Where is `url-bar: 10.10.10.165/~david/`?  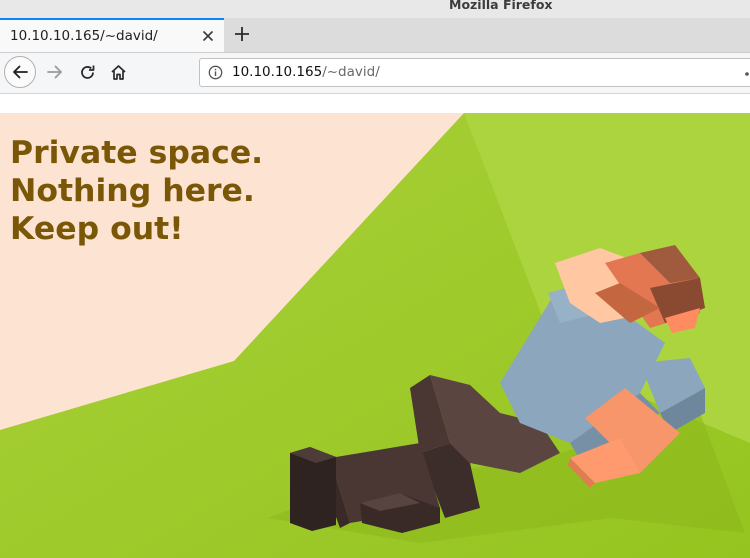
url-bar: 10.10.10.165/~david/ is located at coordinates (474, 72).